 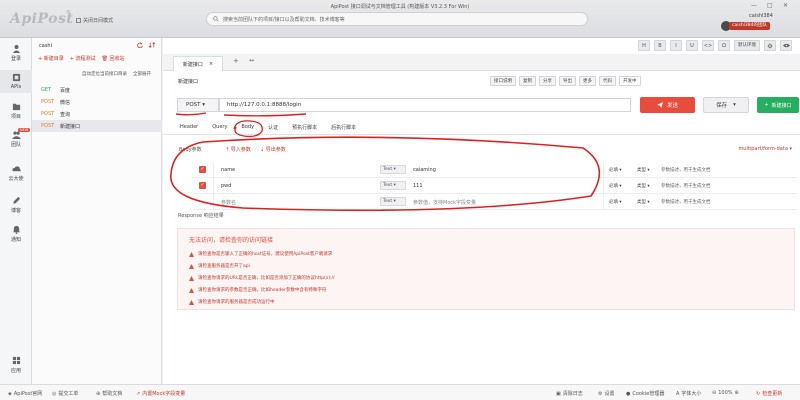 I want to click on error-hint: 请检查服务器是否开了api, so click(x=219, y=266).